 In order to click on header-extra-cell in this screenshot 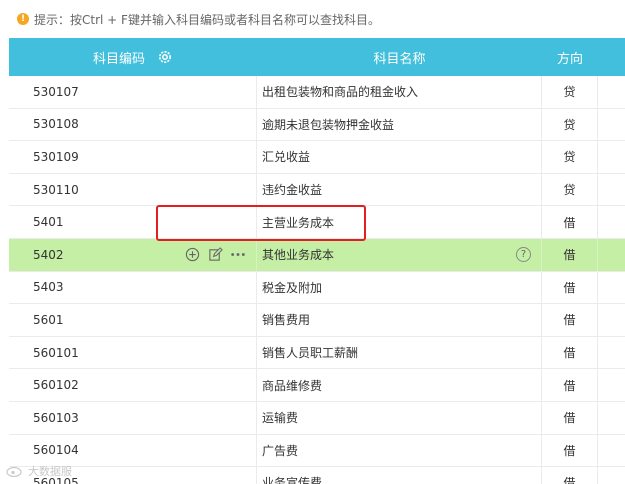, I will do `click(611, 57)`.